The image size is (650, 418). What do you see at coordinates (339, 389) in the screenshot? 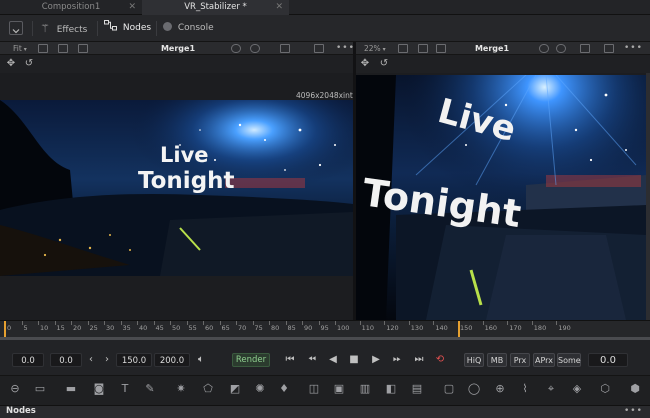
I see `merge-icon: ▣` at bounding box center [339, 389].